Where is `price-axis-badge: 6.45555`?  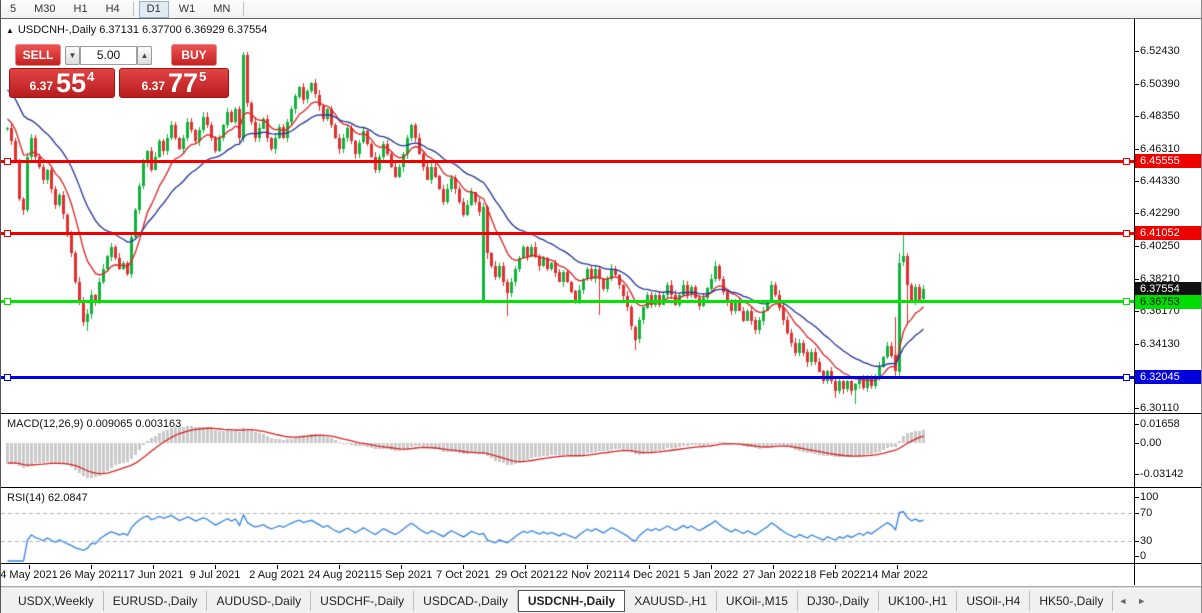 price-axis-badge: 6.45555 is located at coordinates (1168, 161).